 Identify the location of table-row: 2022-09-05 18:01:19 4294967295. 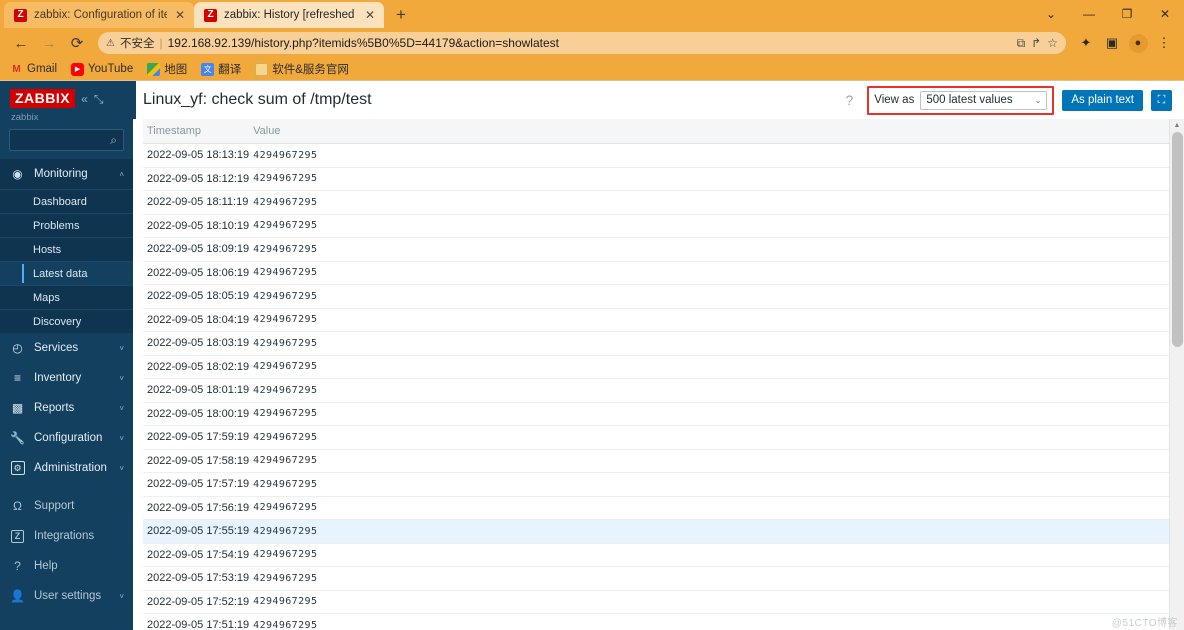
(663, 390).